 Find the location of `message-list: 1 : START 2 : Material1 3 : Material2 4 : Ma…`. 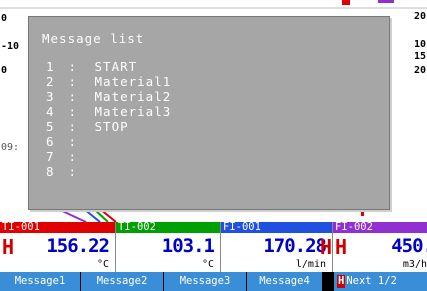

message-list: 1 : START 2 : Material1 3 : Material2 4 : Ma… is located at coordinates (108, 119).